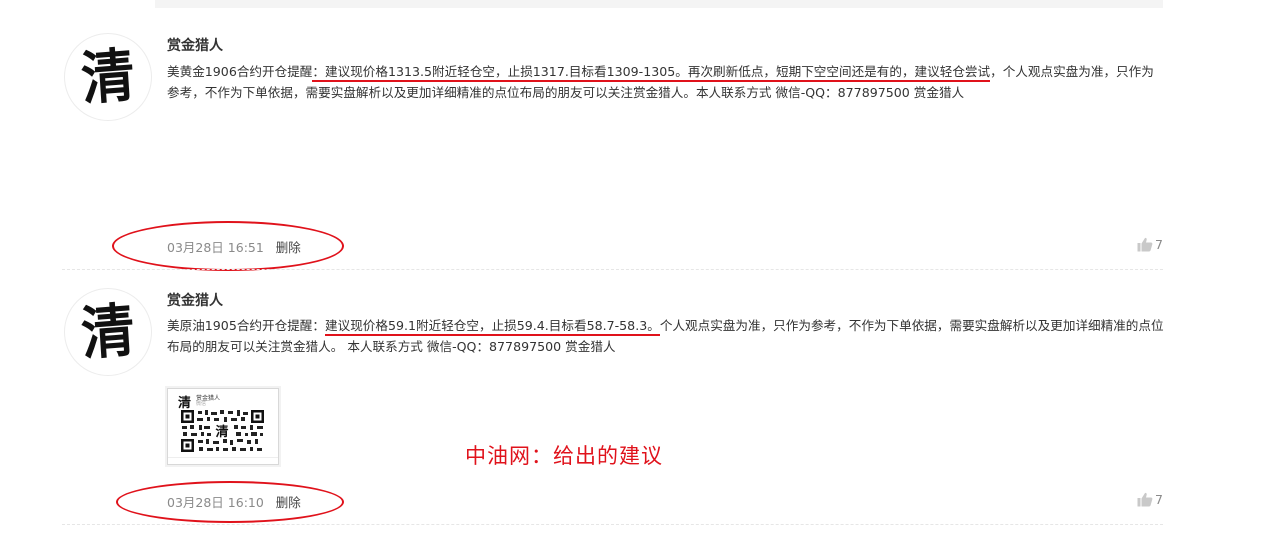 This screenshot has width=1288, height=539. What do you see at coordinates (246, 325) in the screenshot?
I see `post-text-prefix: 美原油1905合约开仓提醒：` at bounding box center [246, 325].